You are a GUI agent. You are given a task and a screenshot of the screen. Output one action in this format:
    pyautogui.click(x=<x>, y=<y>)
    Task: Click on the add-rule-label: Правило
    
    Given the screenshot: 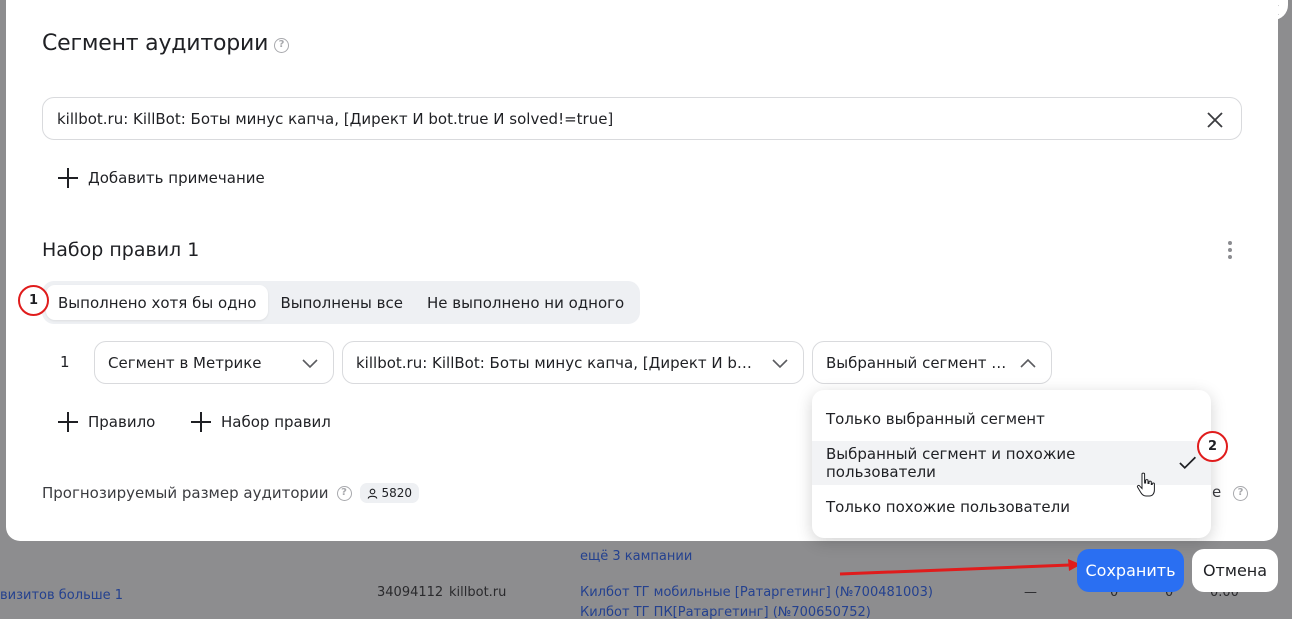 What is the action you would take?
    pyautogui.click(x=122, y=422)
    